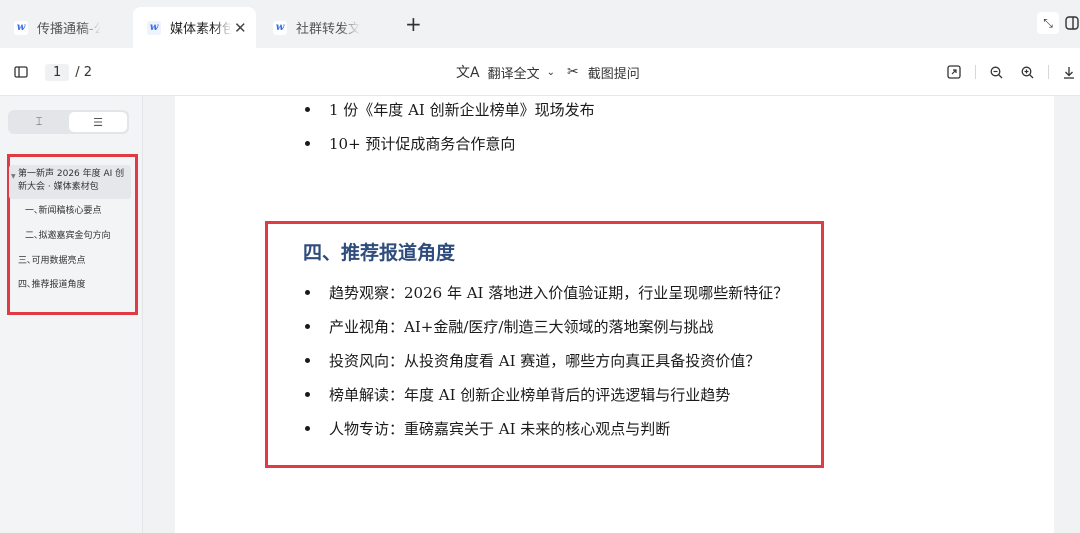  I want to click on tab-label: 社群转发文, so click(328, 29).